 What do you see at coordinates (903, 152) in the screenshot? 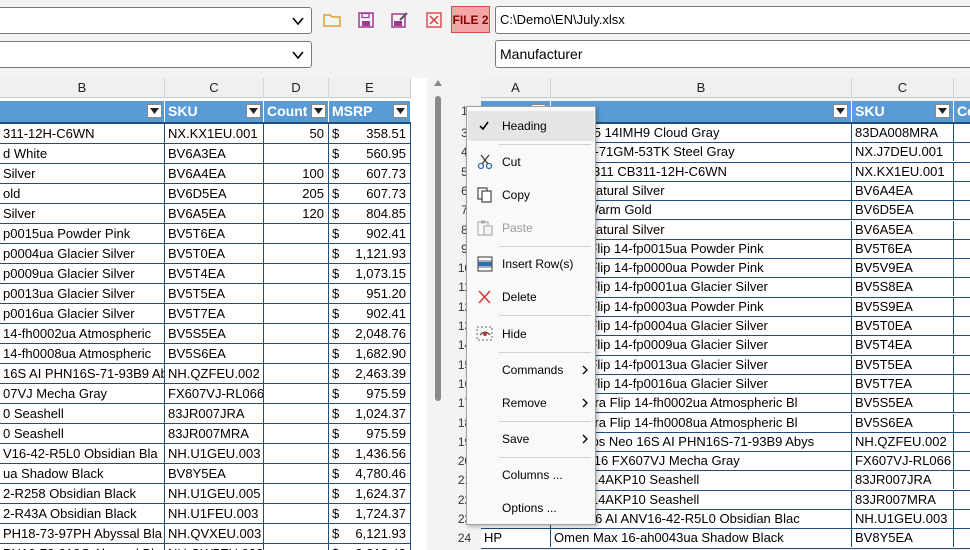
I see `table-cell: NX.J7DEU.001` at bounding box center [903, 152].